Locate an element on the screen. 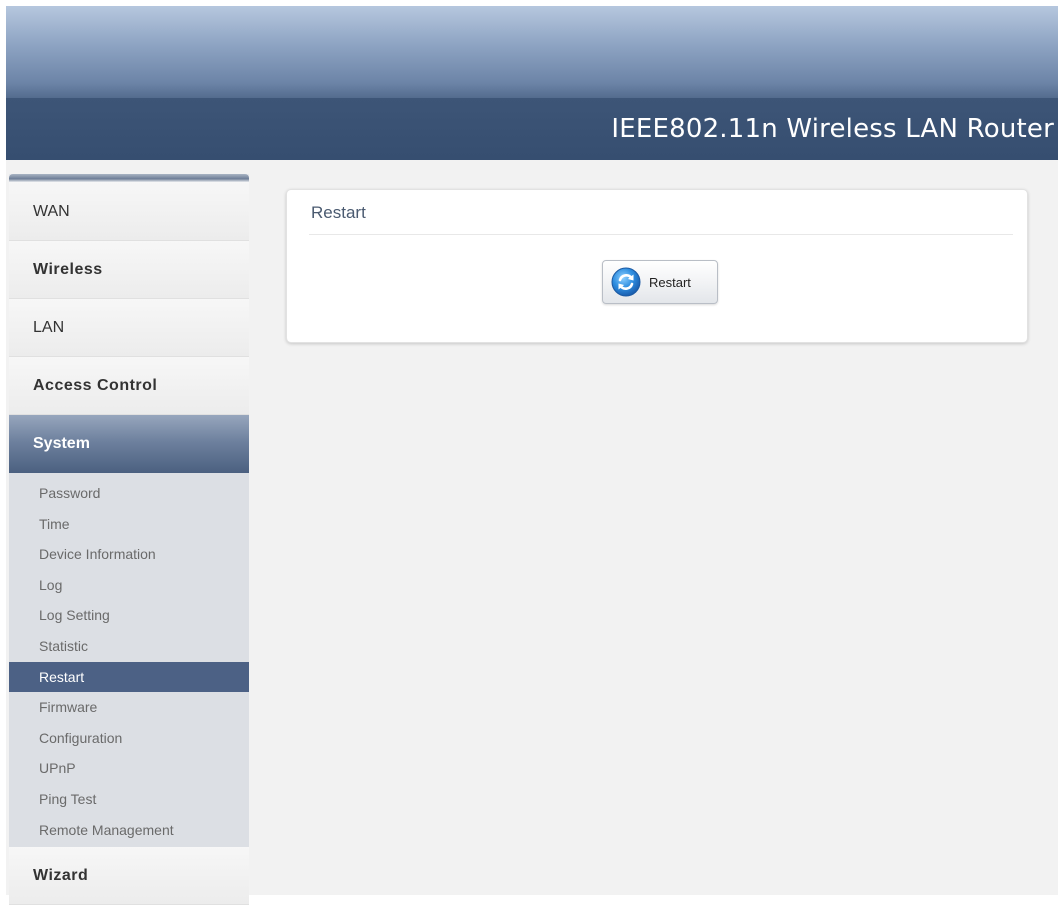 This screenshot has width=1058, height=905. panel-title: Restart is located at coordinates (338, 212).